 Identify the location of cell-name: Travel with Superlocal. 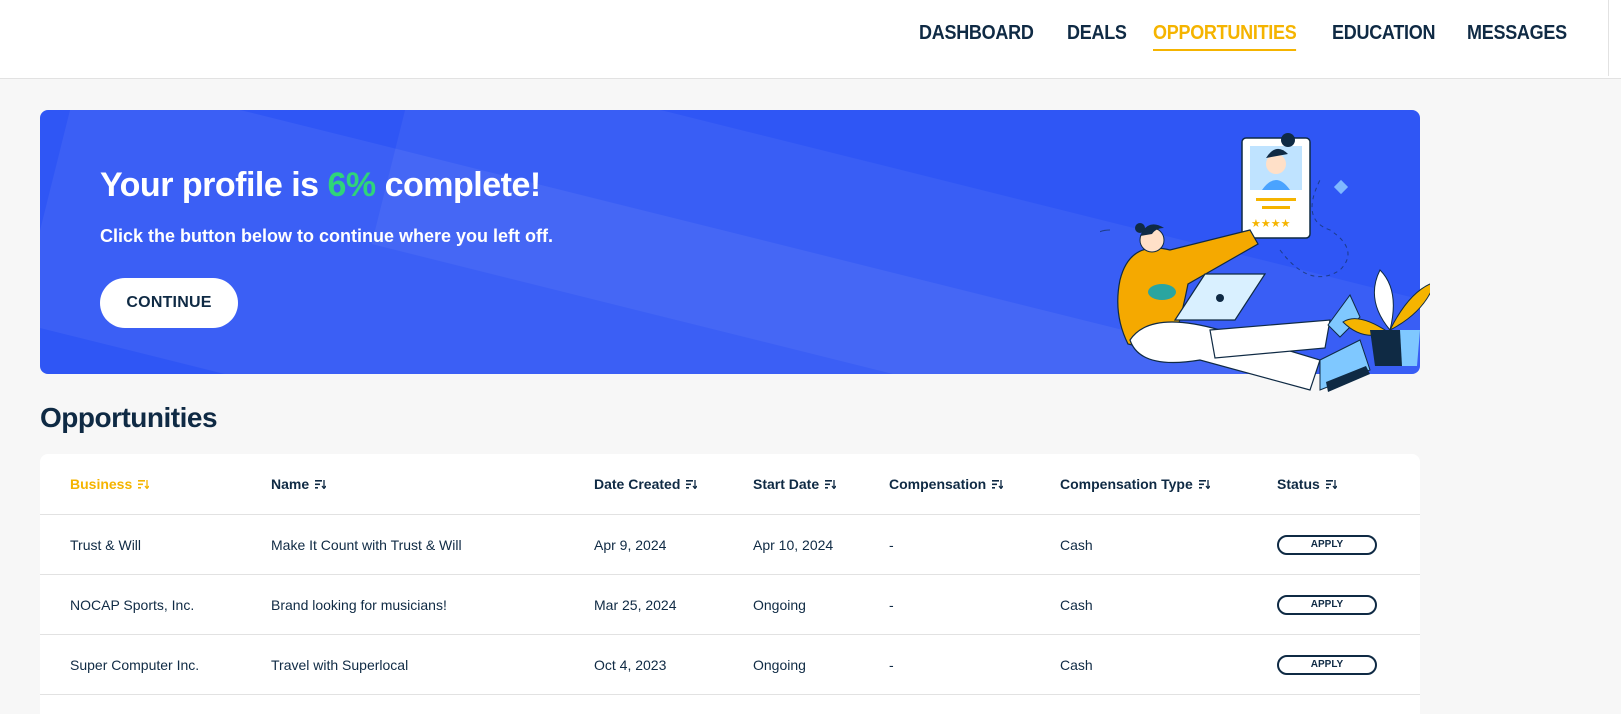
(340, 664).